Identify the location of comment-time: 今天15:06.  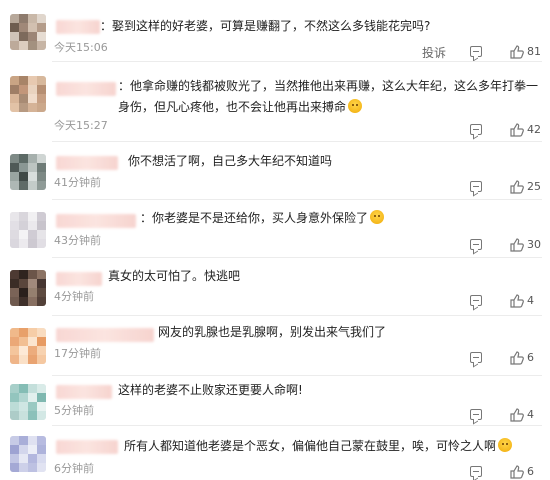
(81, 47).